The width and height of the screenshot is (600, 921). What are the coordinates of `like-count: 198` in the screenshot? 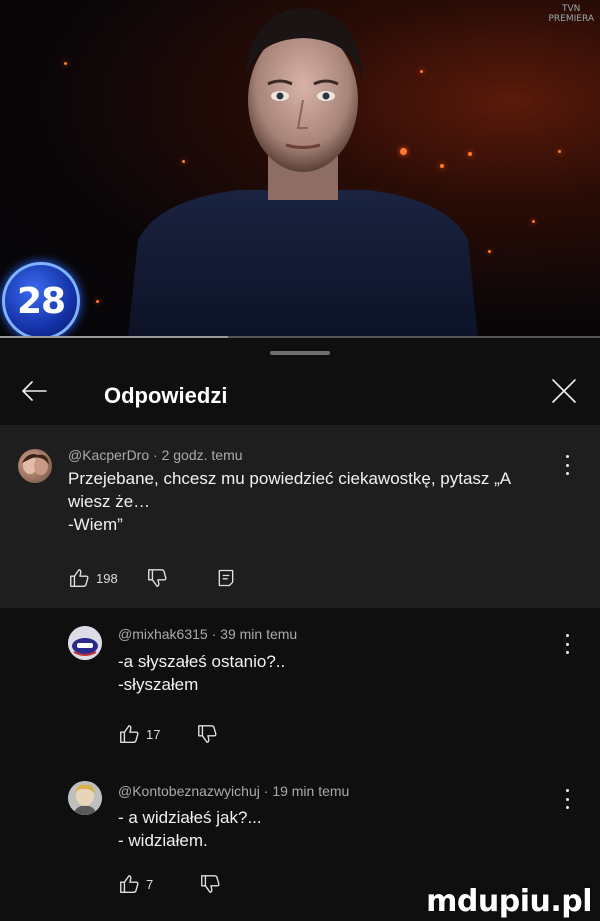 It's located at (107, 578).